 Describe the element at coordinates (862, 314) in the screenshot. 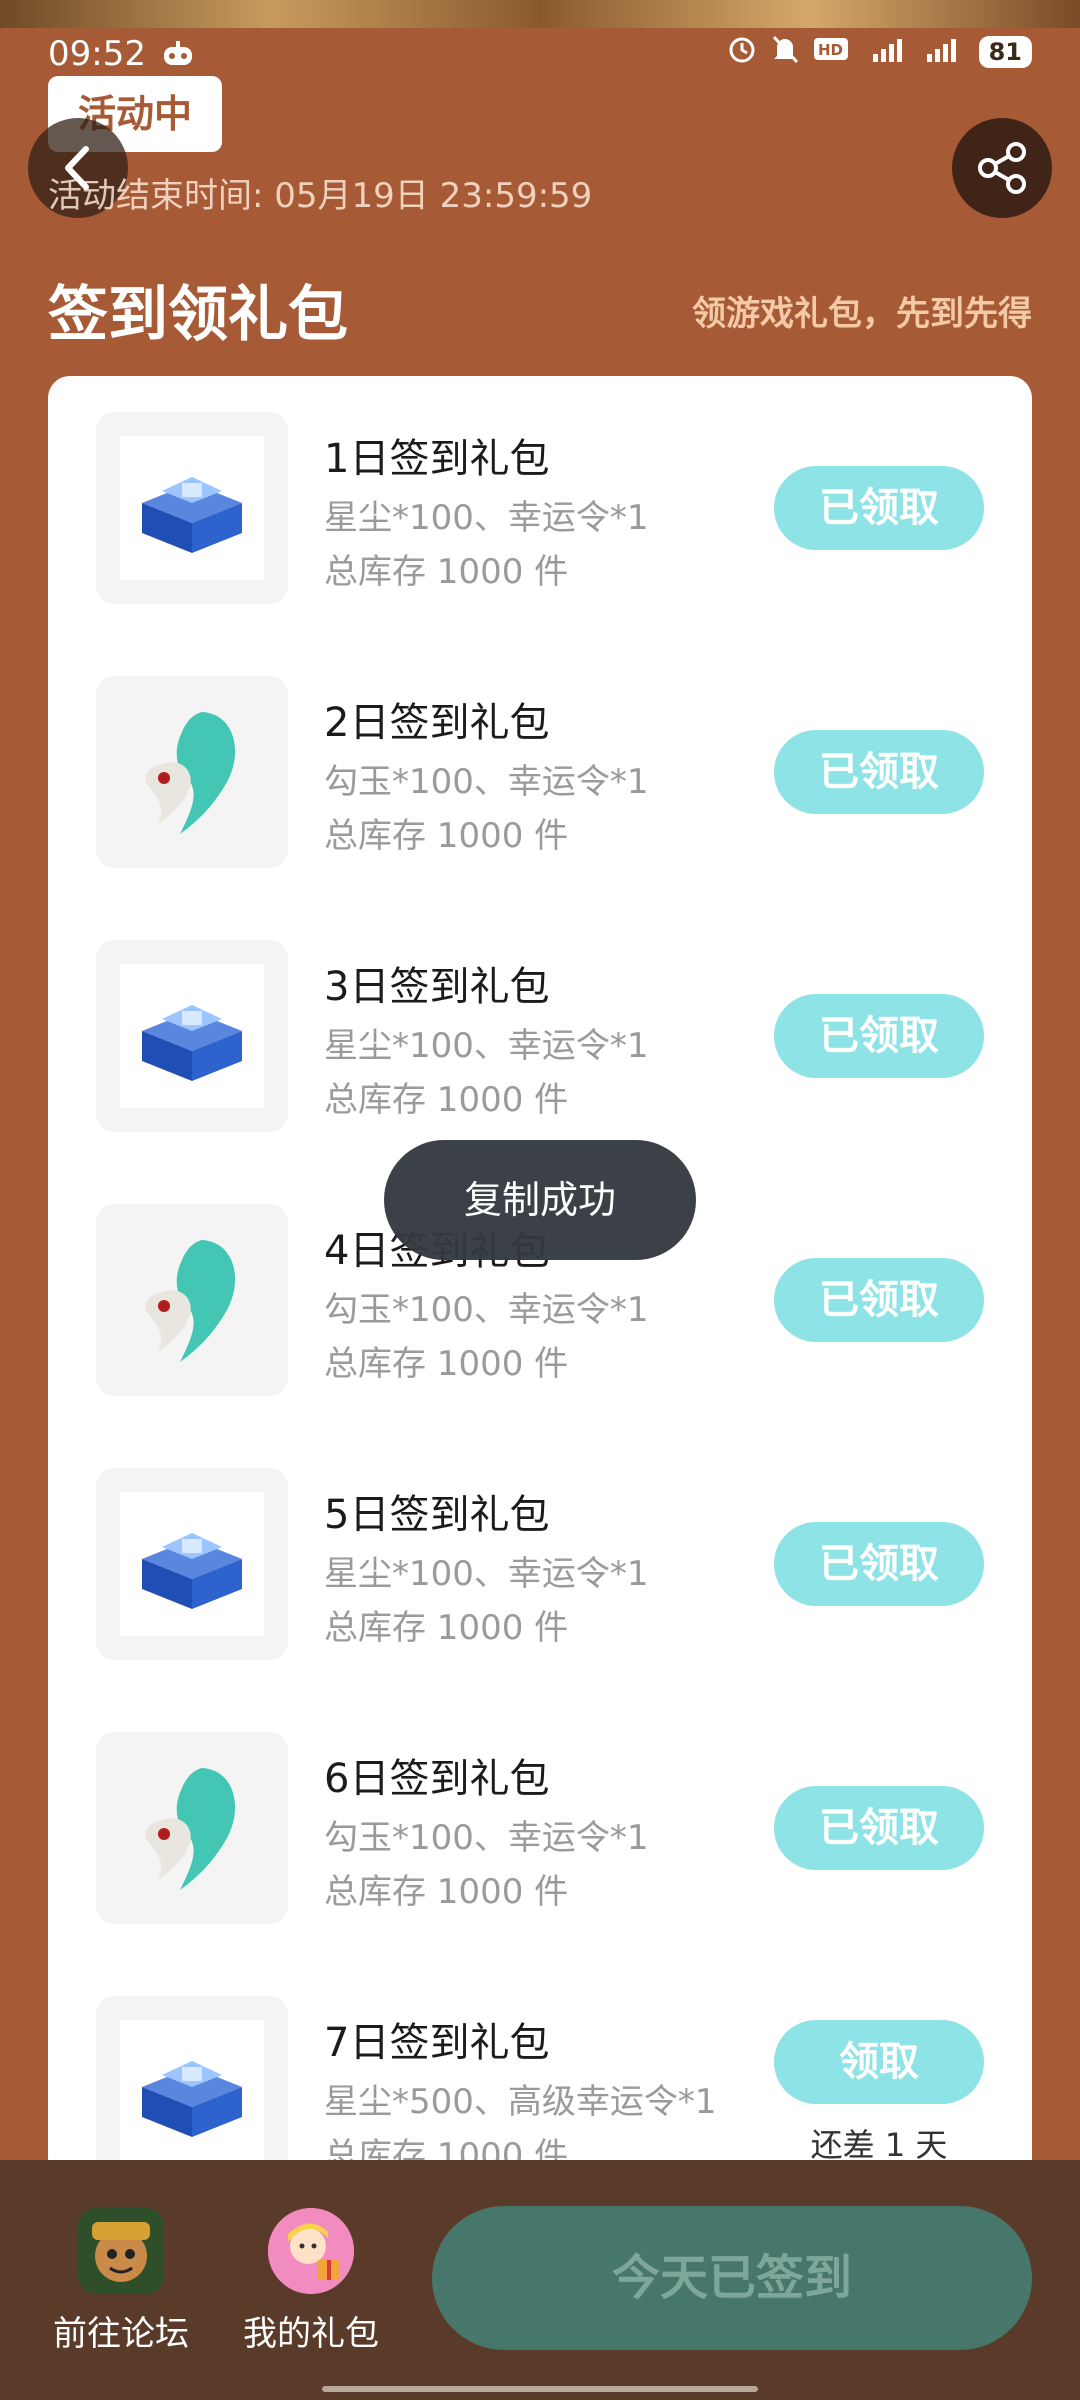

I see `section-subtitle: 领游戏礼包，先到先得` at that location.